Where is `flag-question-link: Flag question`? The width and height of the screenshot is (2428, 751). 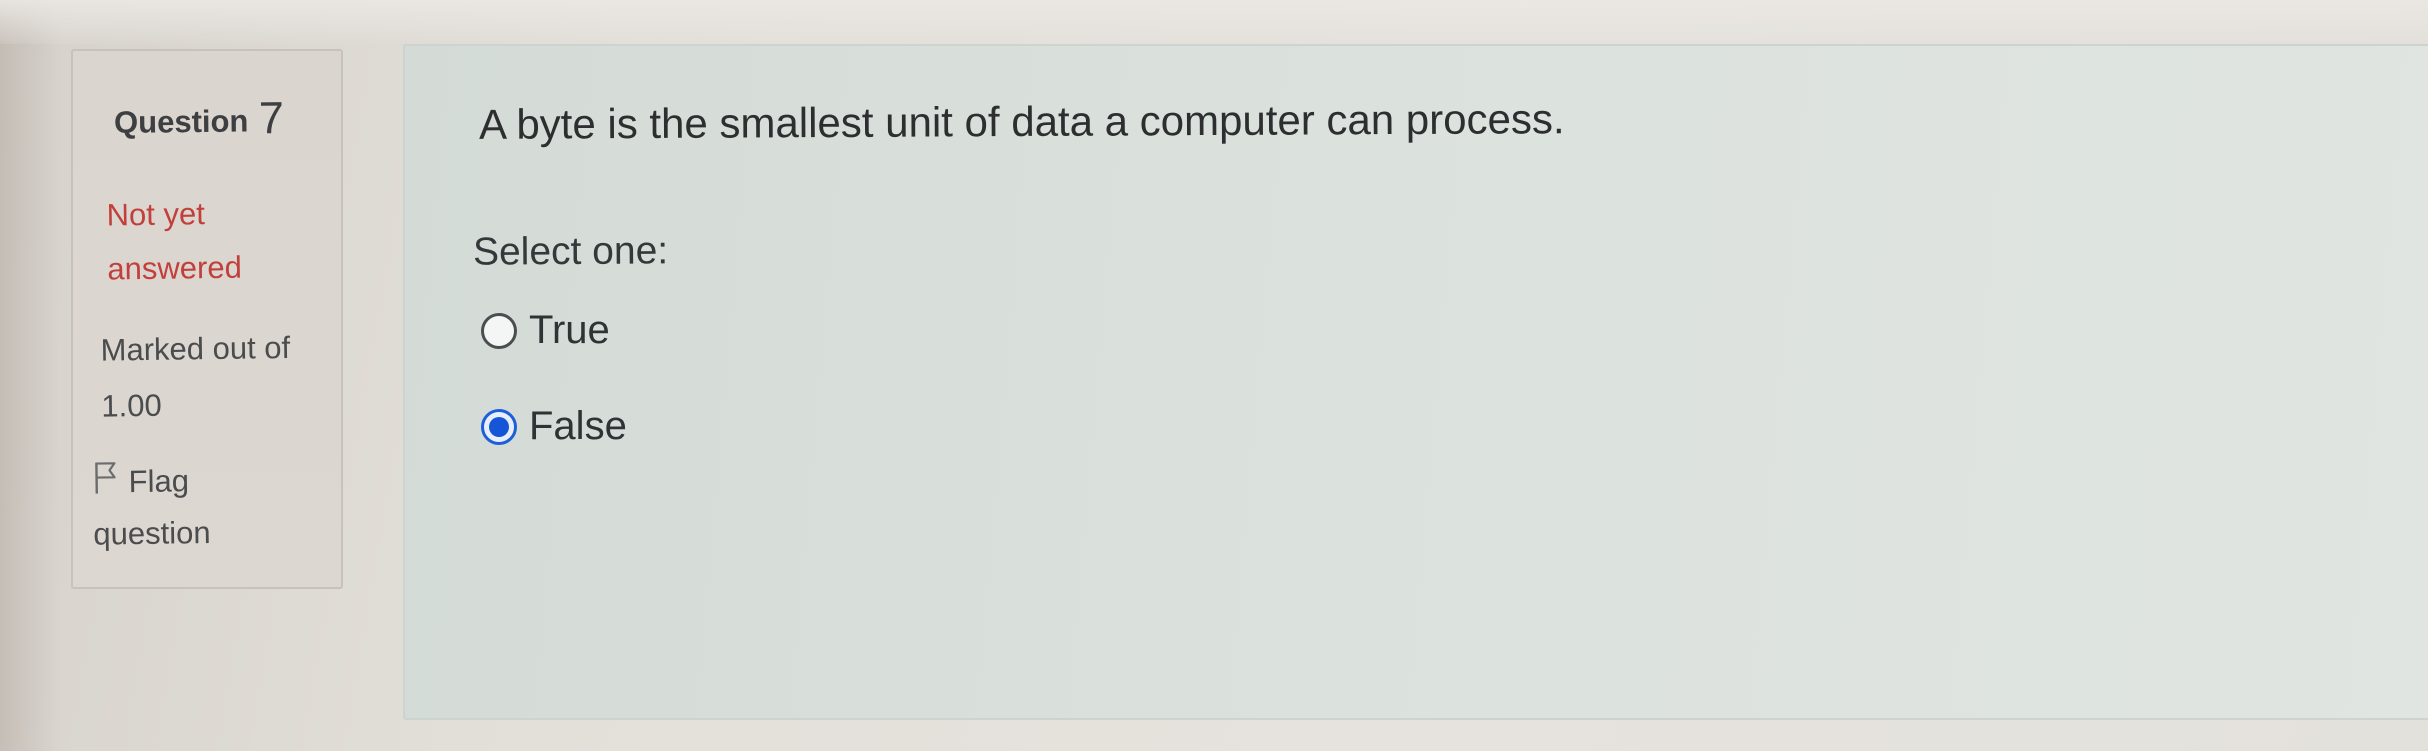
flag-question-link: Flag question is located at coordinates (207, 506).